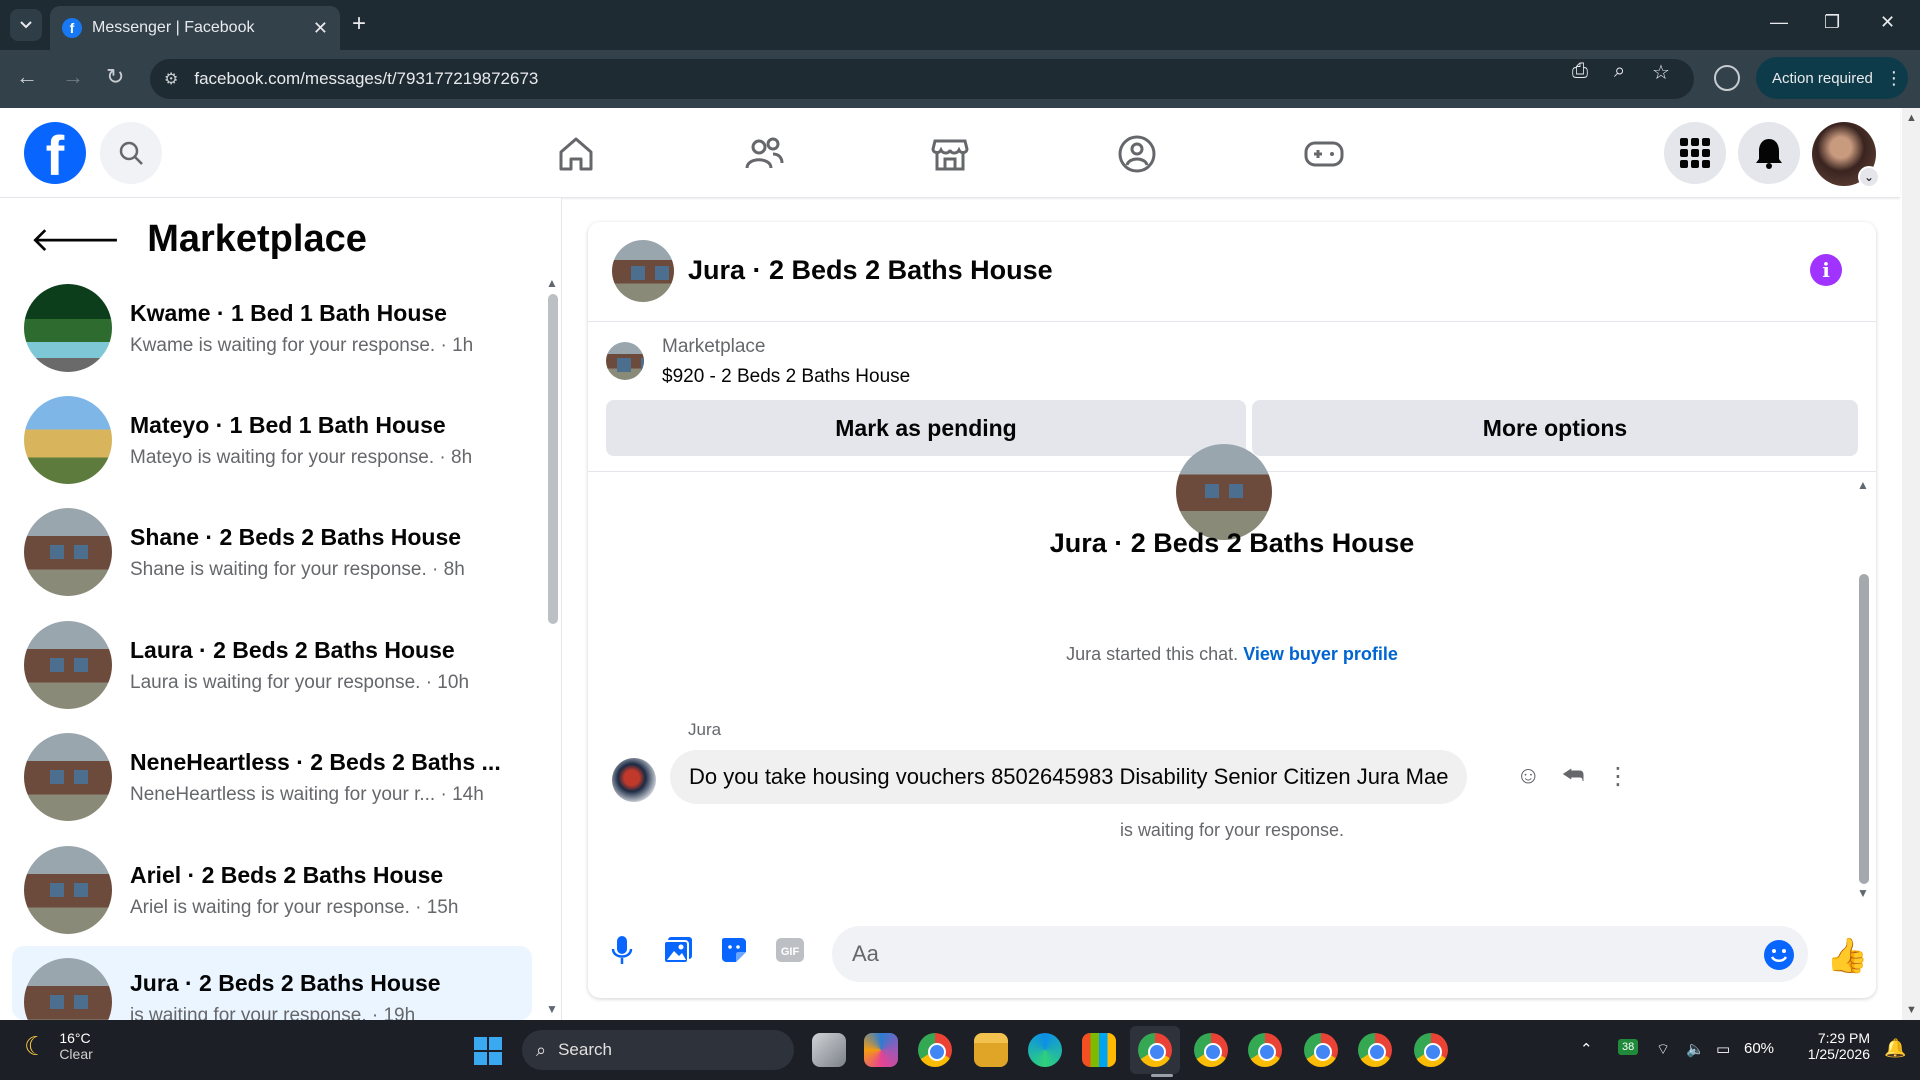  Describe the element at coordinates (1846, 155) in the screenshot. I see `account-avatar: ⌄` at that location.